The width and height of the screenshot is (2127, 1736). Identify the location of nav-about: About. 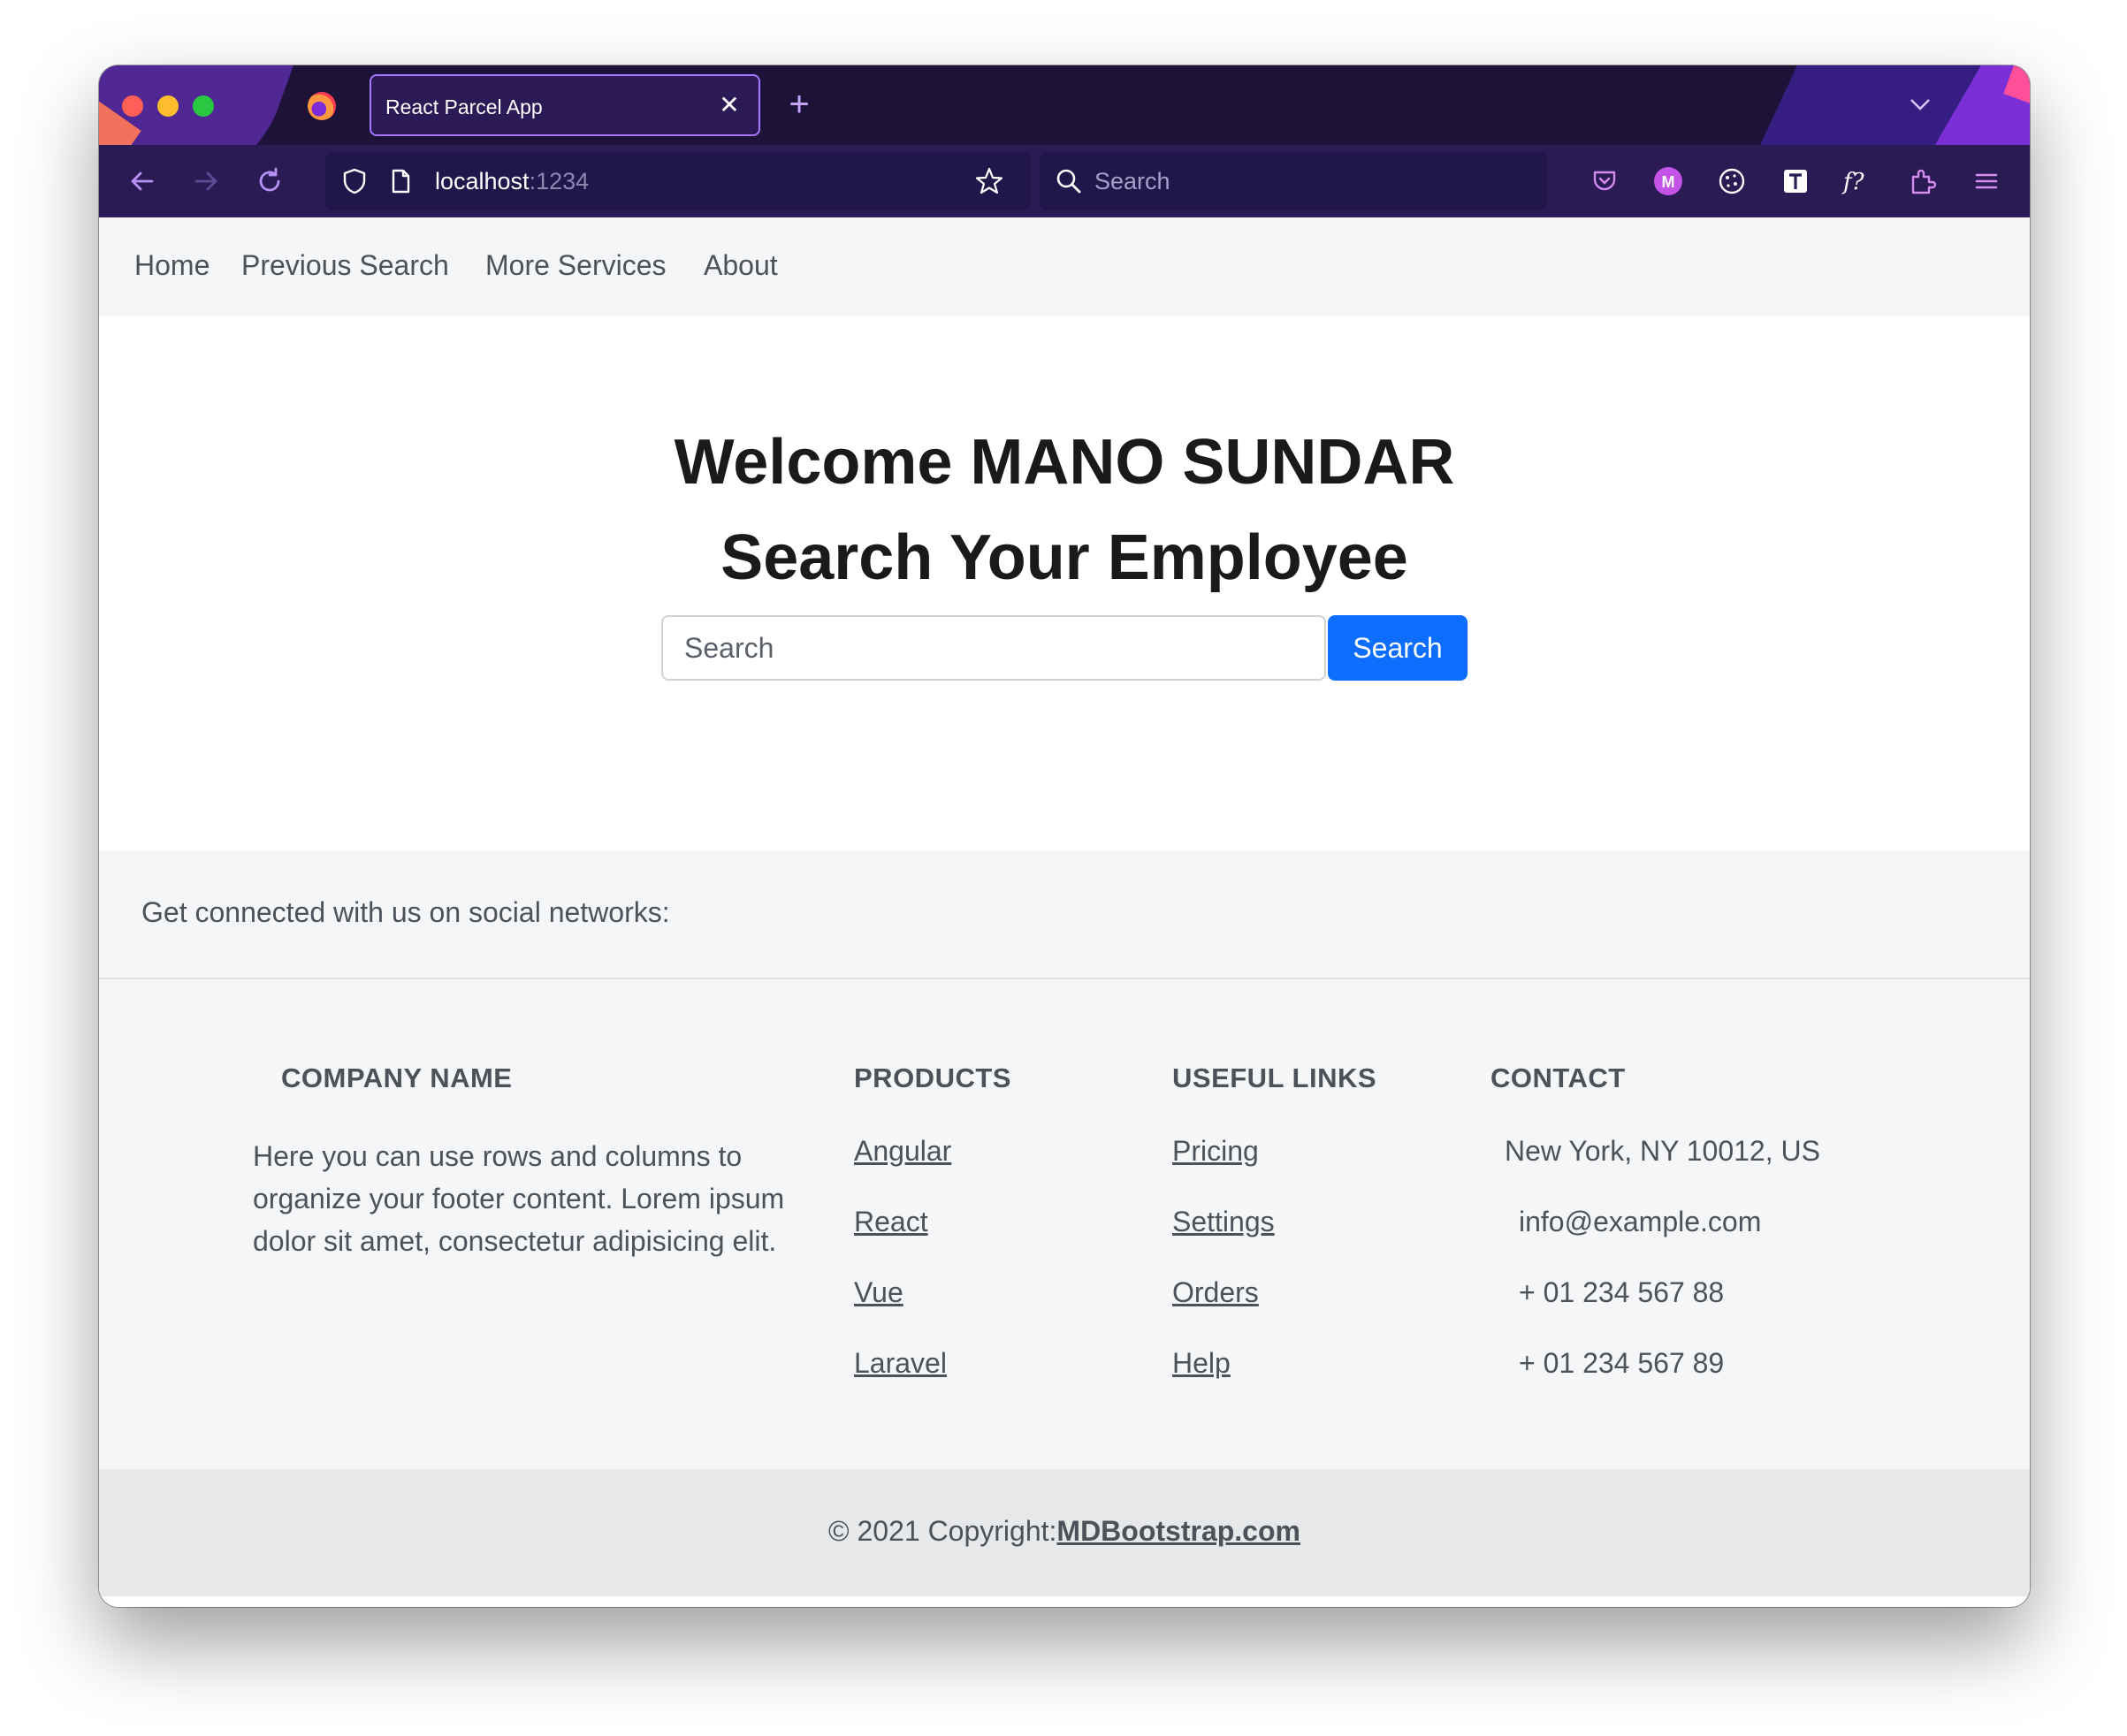
(741, 265).